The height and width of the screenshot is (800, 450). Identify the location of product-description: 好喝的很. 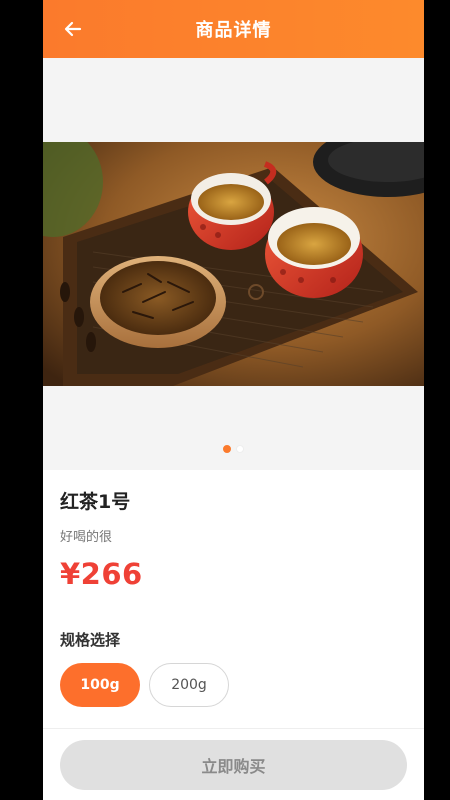
(86, 537).